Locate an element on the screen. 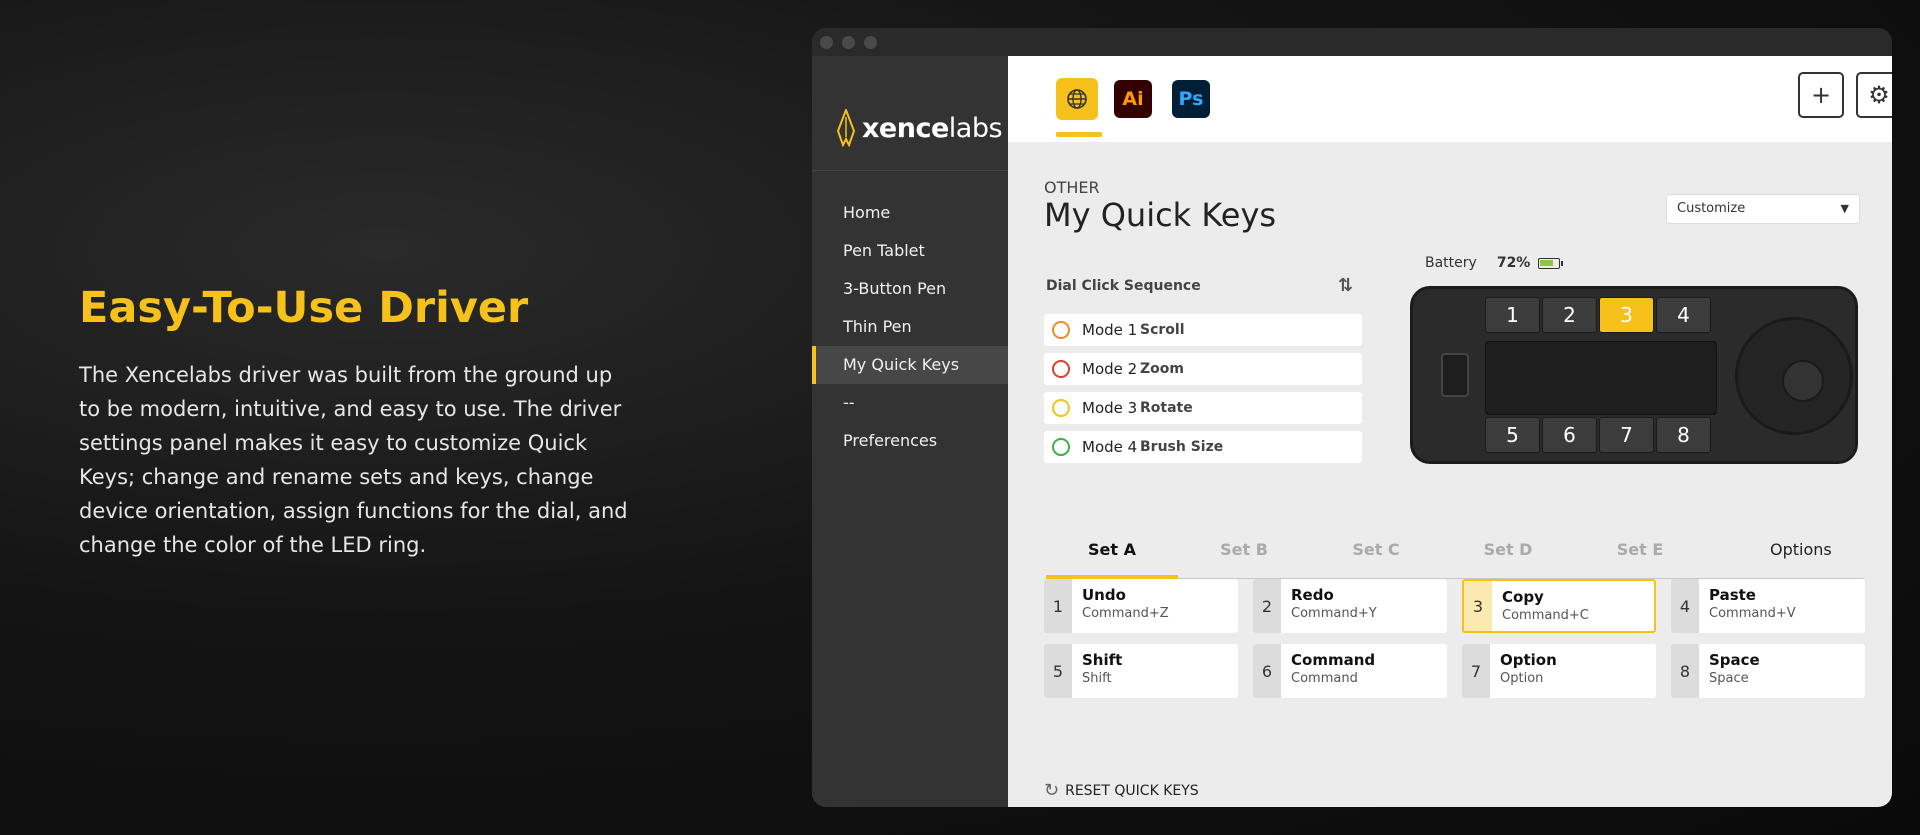  sidebar-divider is located at coordinates (910, 170).